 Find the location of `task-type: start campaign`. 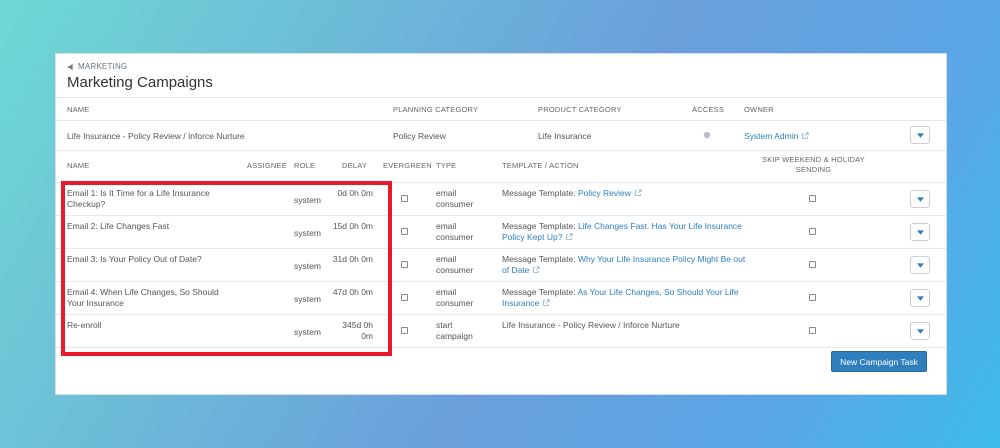

task-type: start campaign is located at coordinates (454, 330).